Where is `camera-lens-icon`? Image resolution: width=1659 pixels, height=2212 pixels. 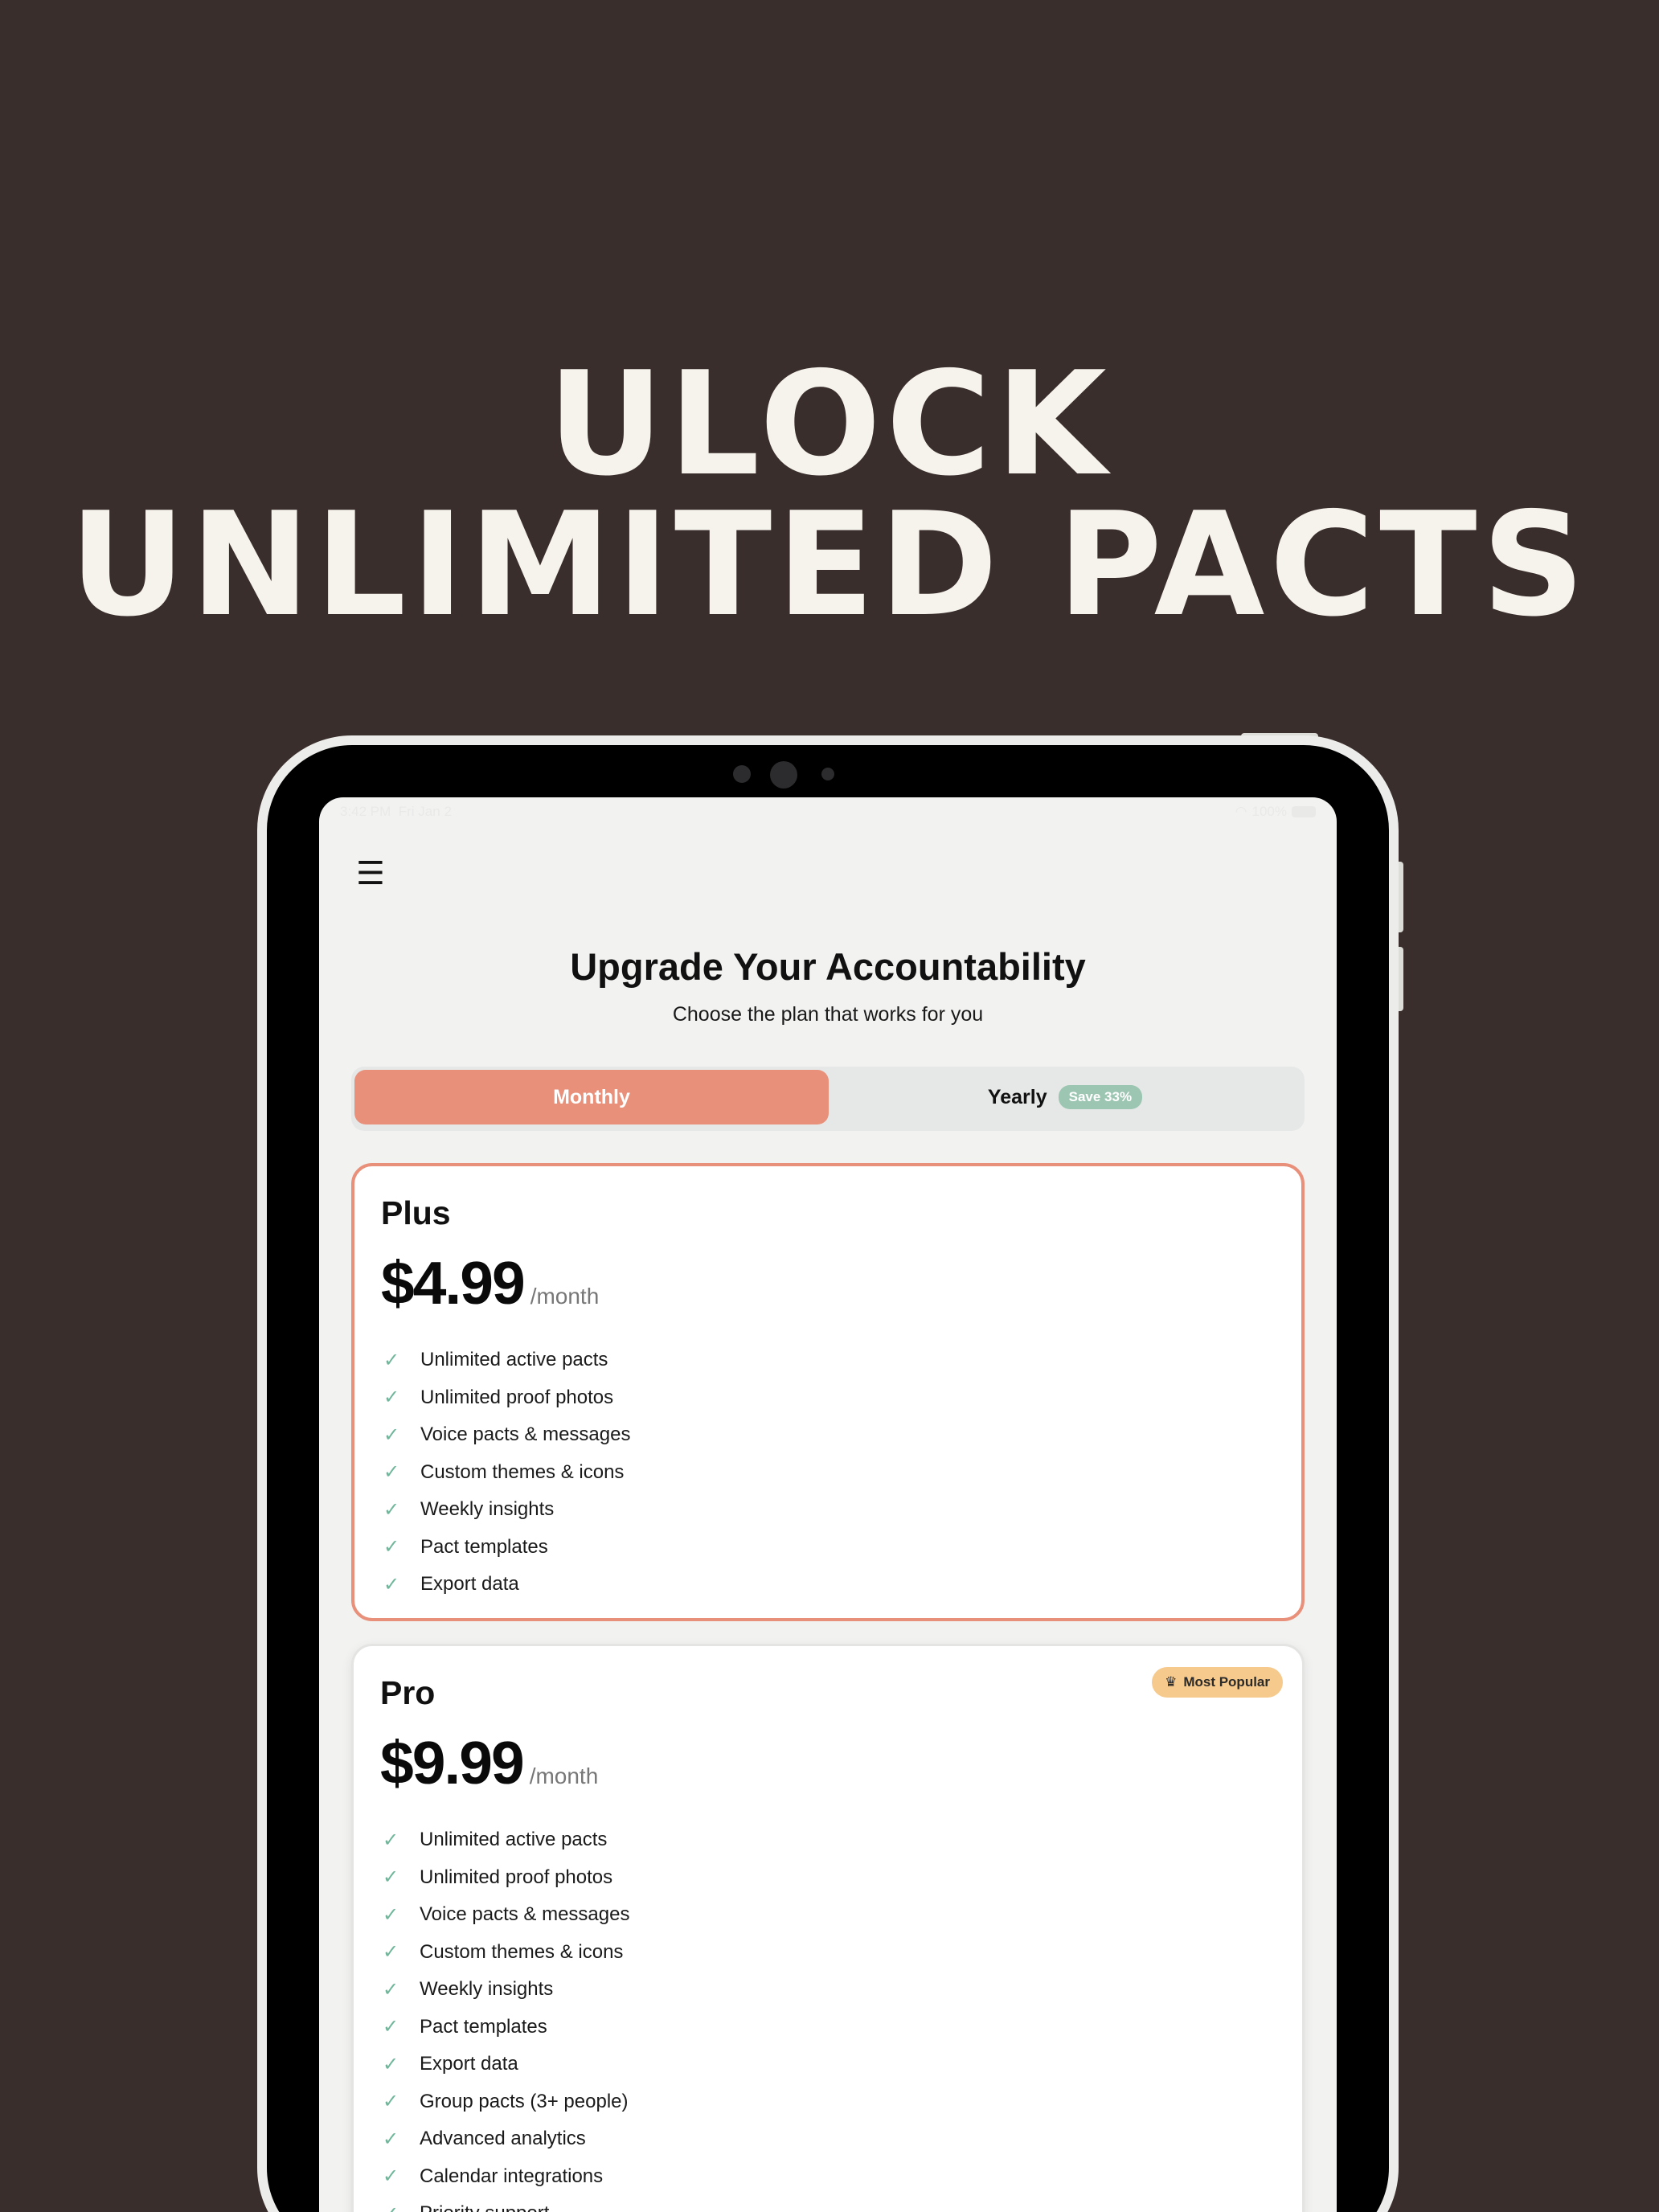 camera-lens-icon is located at coordinates (783, 775).